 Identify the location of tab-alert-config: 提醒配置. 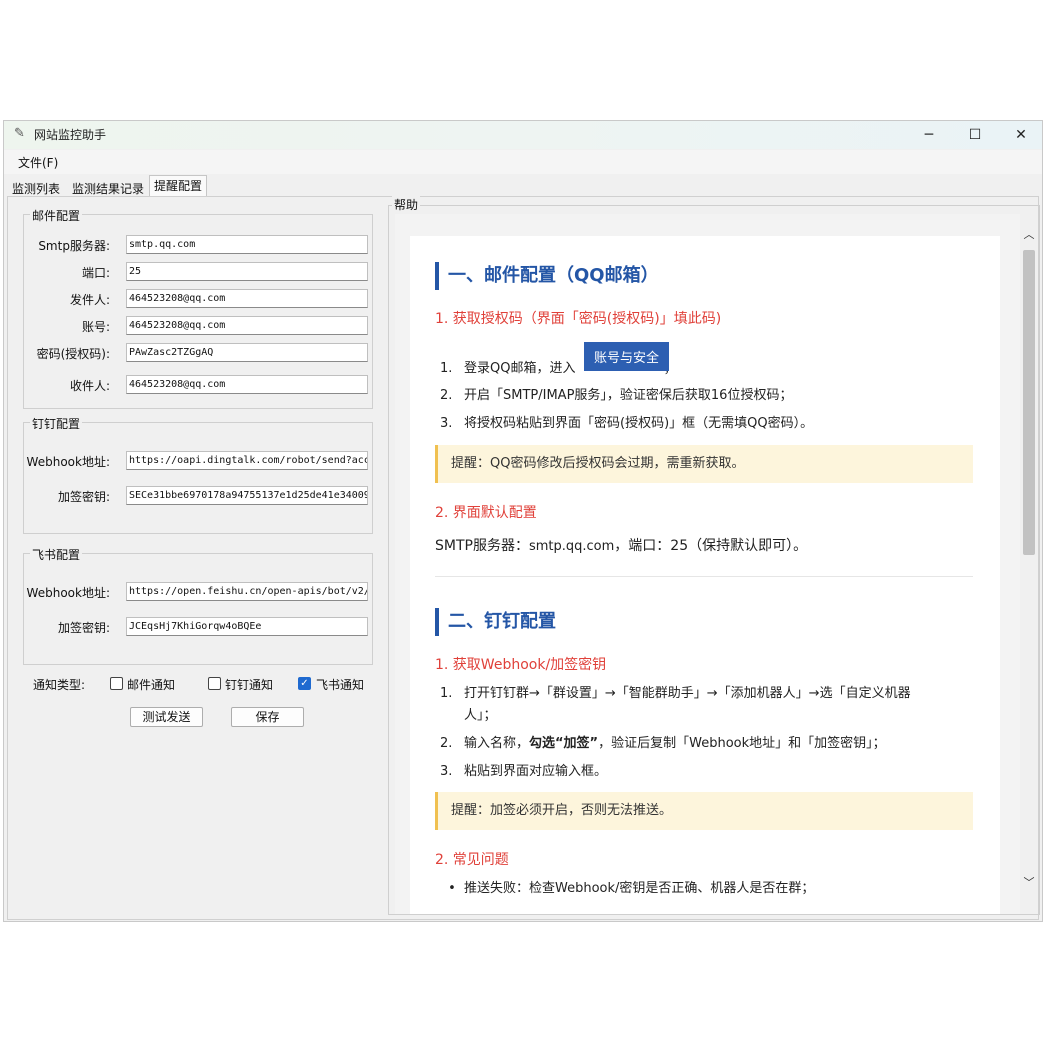
(178, 186).